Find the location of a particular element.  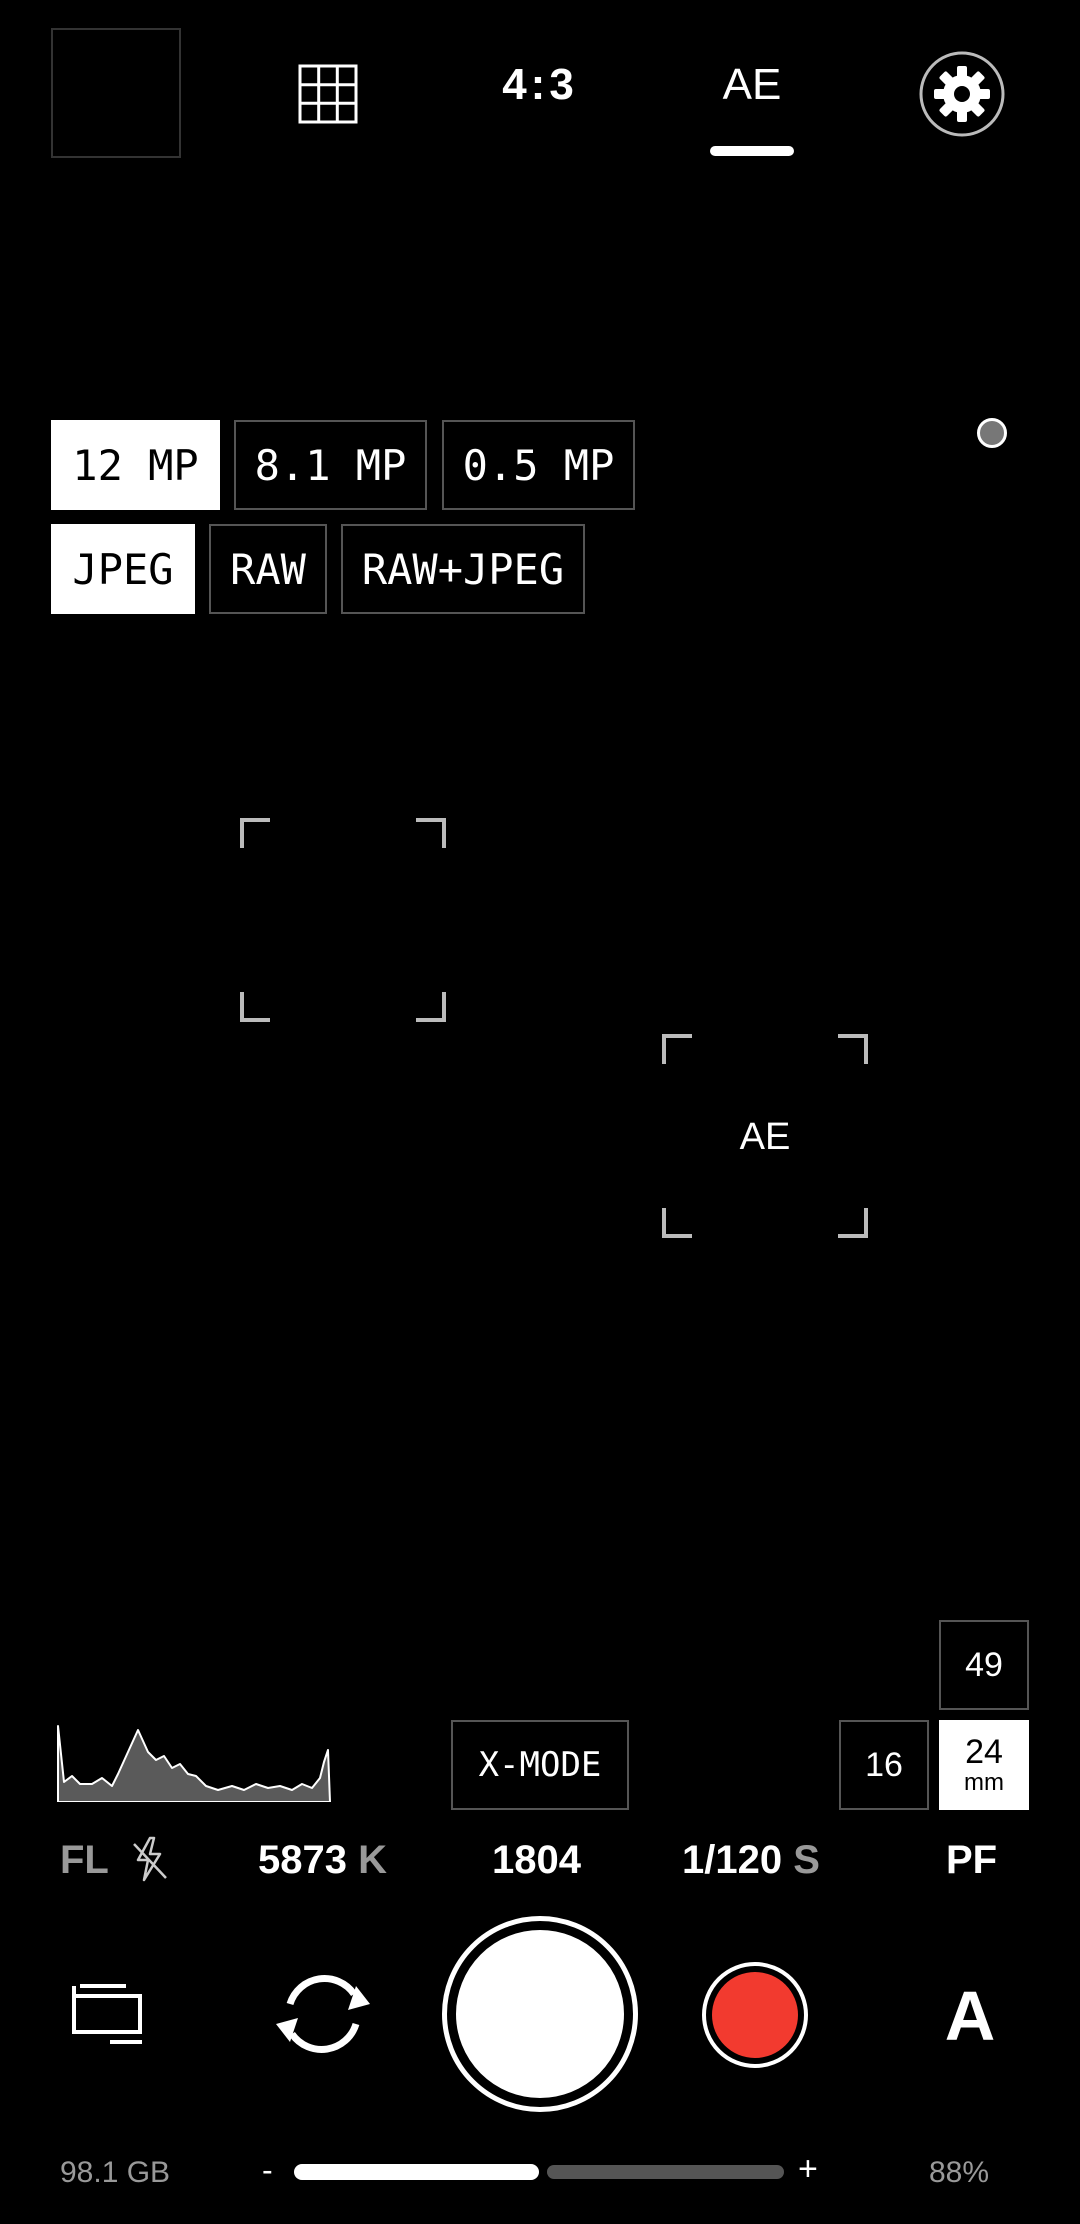

aspect-ratio-button: 4:3 is located at coordinates (540, 85).